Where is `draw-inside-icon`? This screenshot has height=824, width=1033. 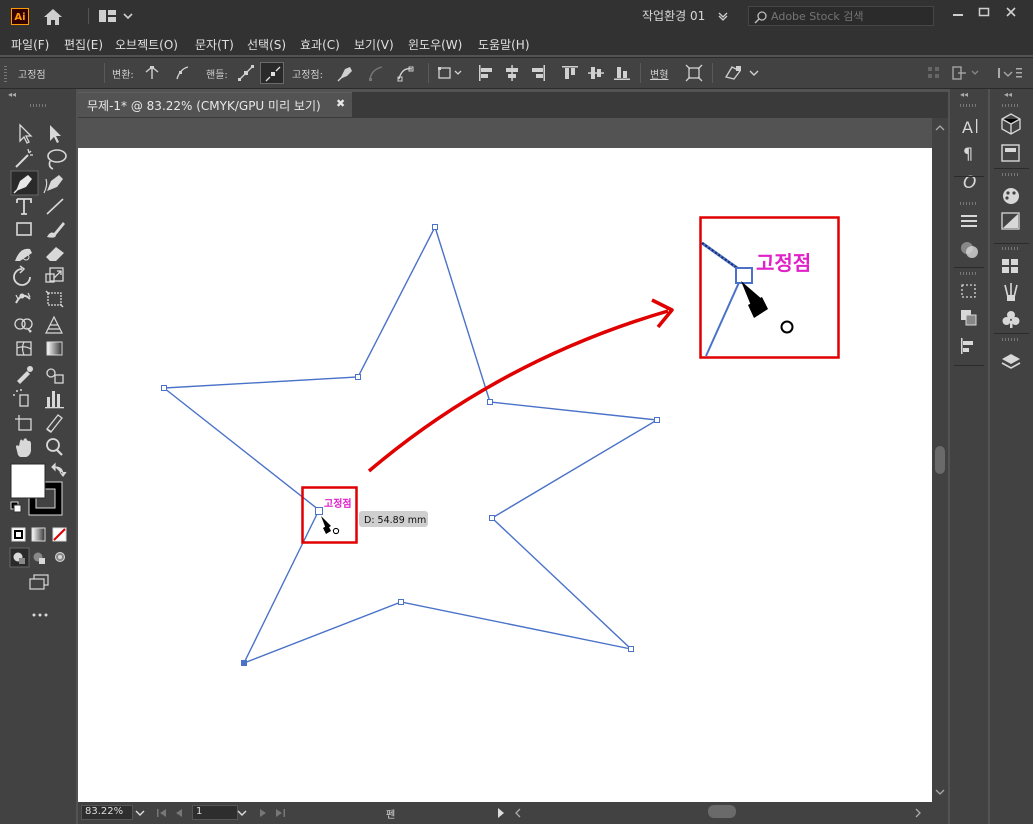 draw-inside-icon is located at coordinates (60, 557).